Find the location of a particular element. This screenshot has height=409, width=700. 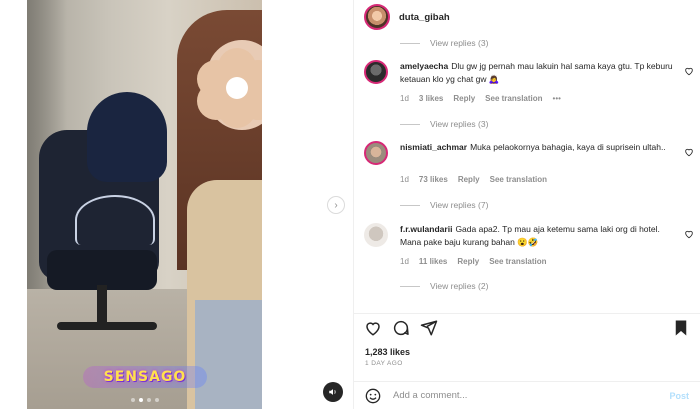

comment-username: amelyaecha is located at coordinates (424, 66).